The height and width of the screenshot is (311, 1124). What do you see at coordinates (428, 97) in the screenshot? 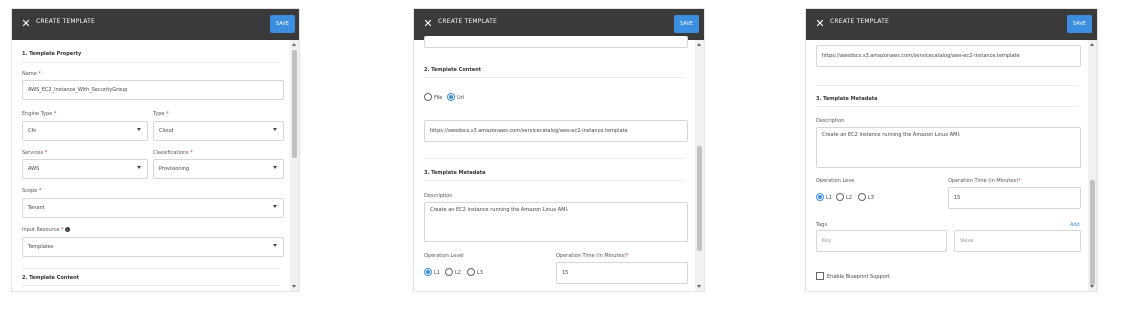
I see `file-radio` at bounding box center [428, 97].